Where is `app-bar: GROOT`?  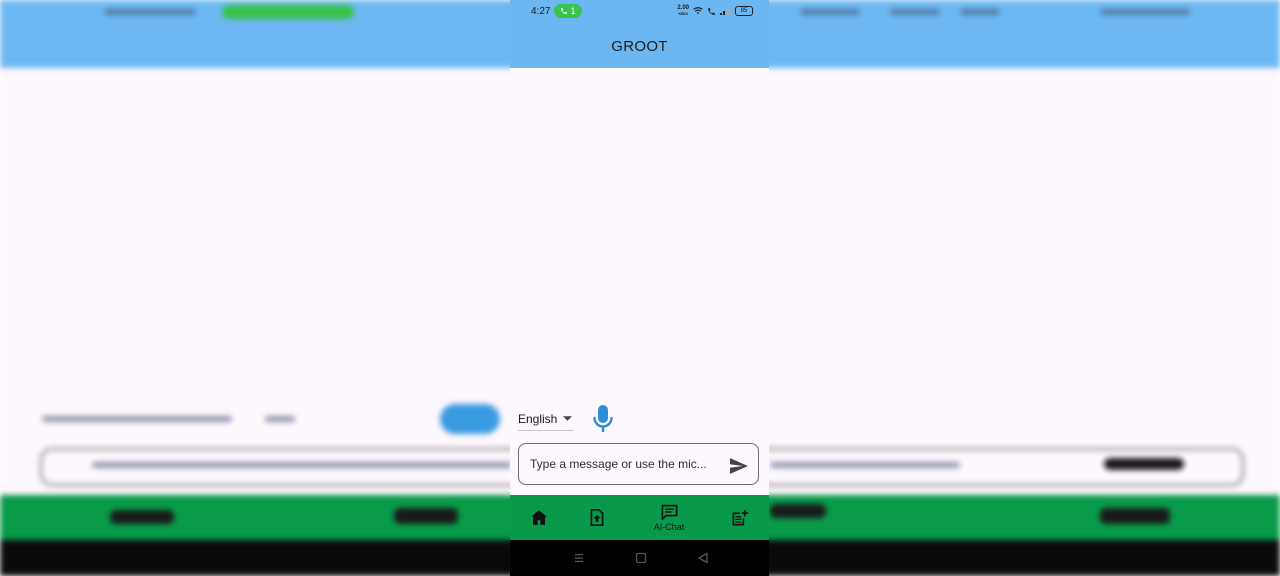
app-bar: GROOT is located at coordinates (639, 46).